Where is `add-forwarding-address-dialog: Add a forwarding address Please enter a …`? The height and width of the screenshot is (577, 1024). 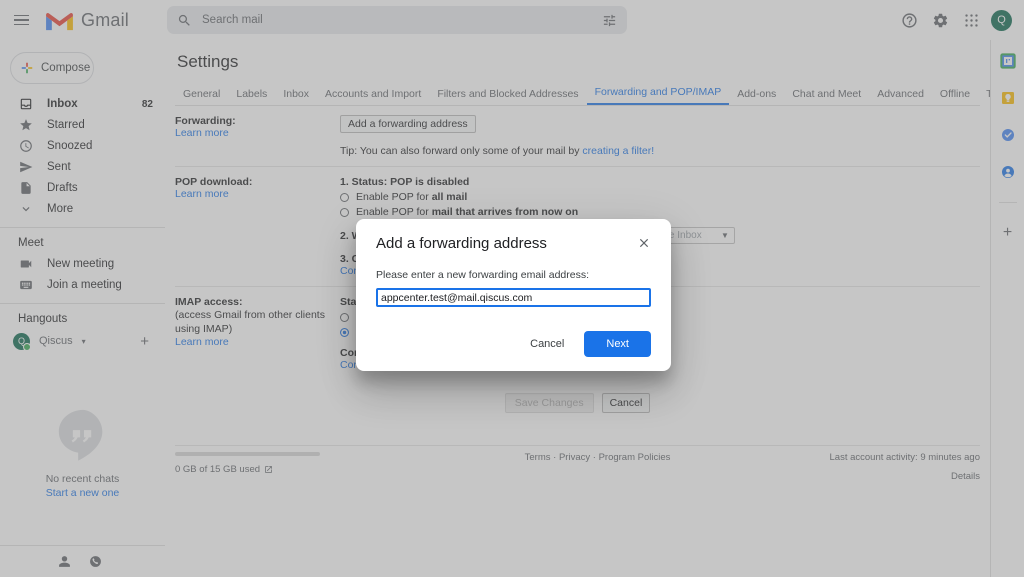 add-forwarding-address-dialog: Add a forwarding address Please enter a … is located at coordinates (513, 295).